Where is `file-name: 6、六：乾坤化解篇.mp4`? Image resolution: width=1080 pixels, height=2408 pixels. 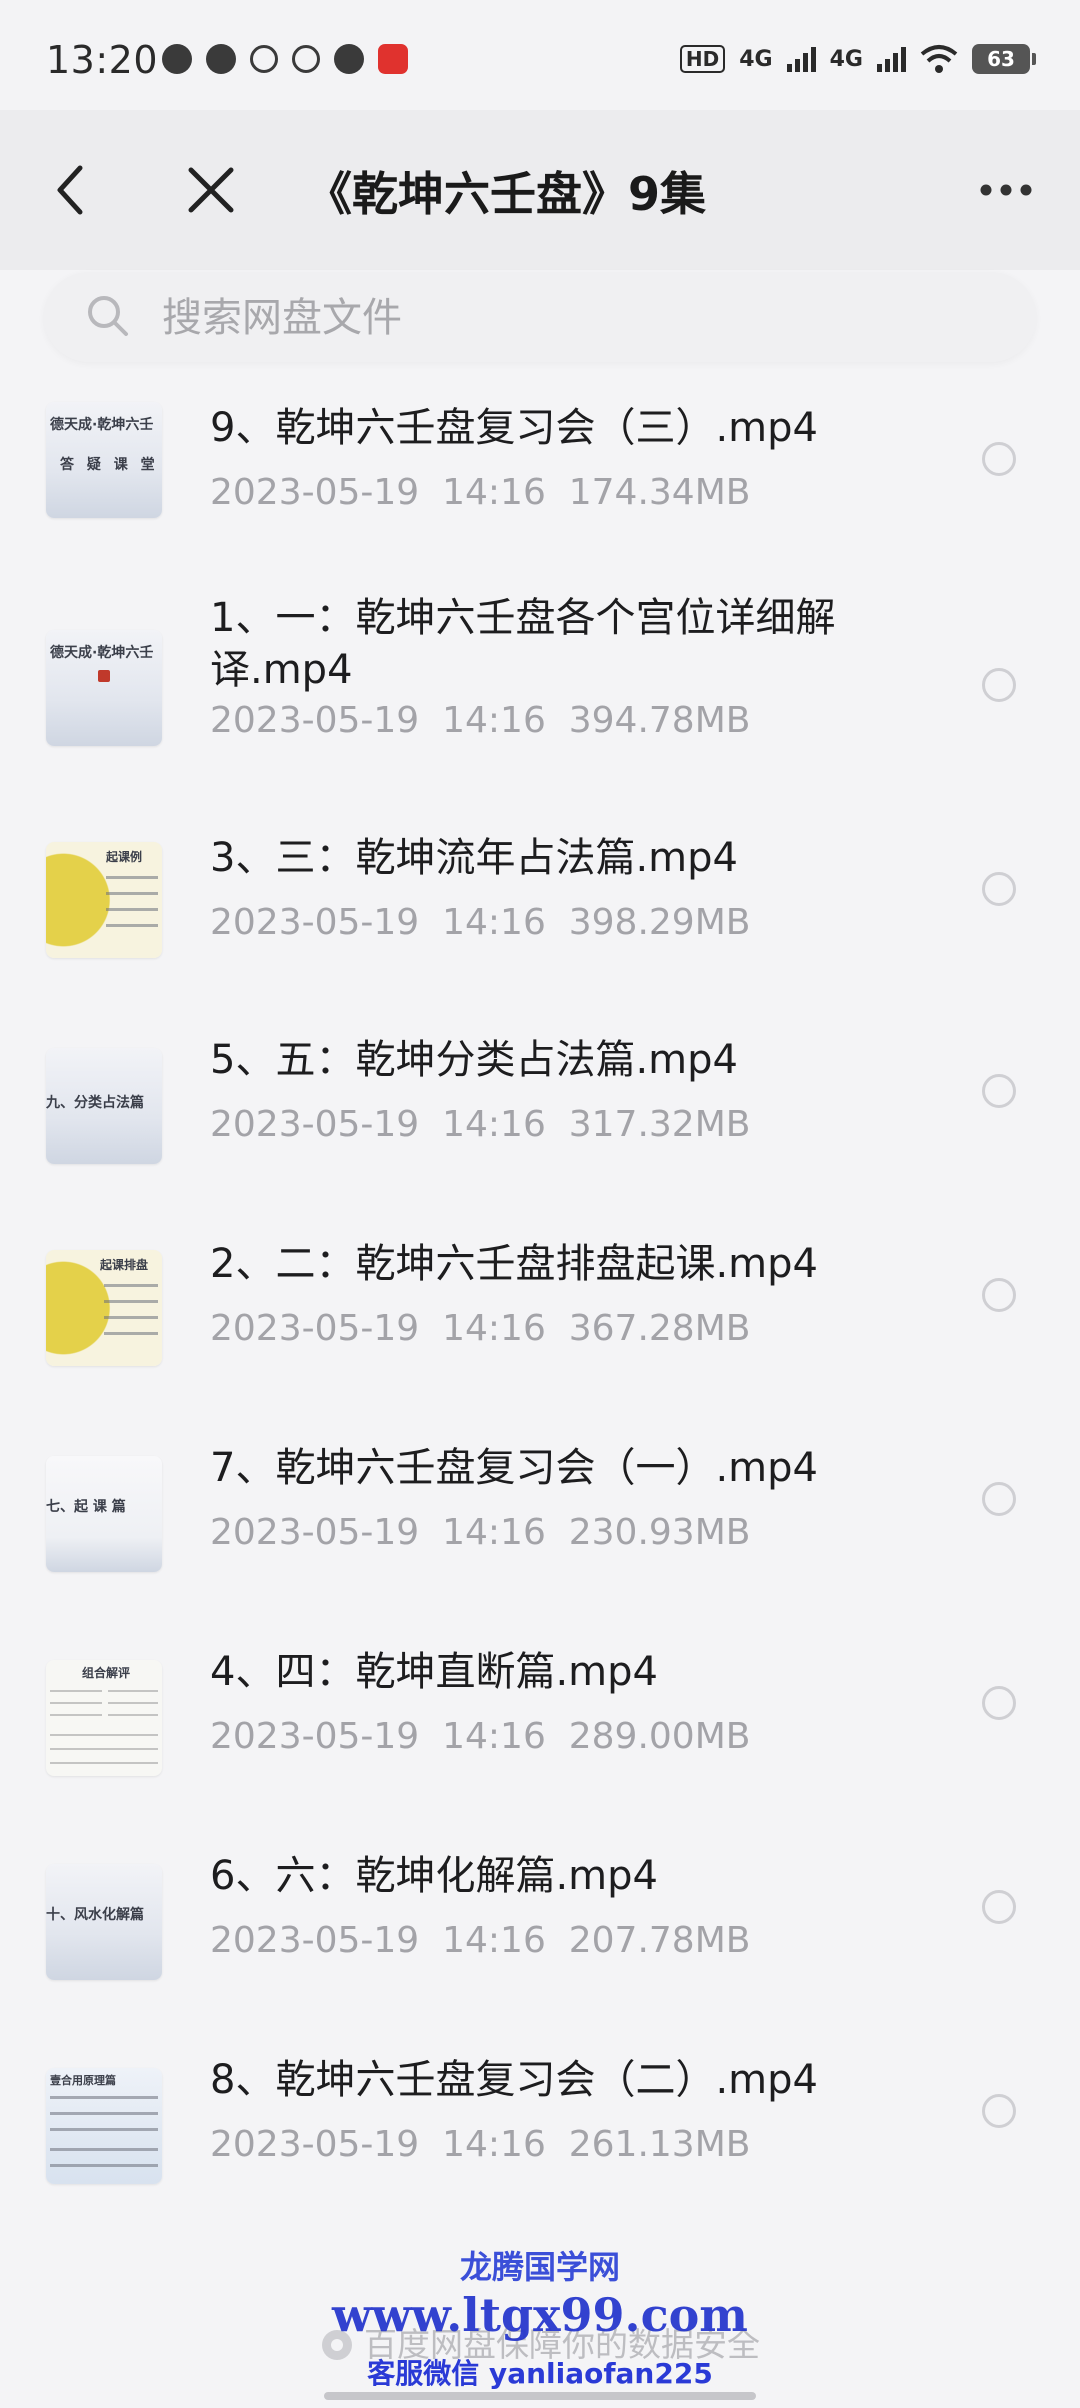
file-name: 6、六：乾坤化解篇.mp4 is located at coordinates (434, 1876).